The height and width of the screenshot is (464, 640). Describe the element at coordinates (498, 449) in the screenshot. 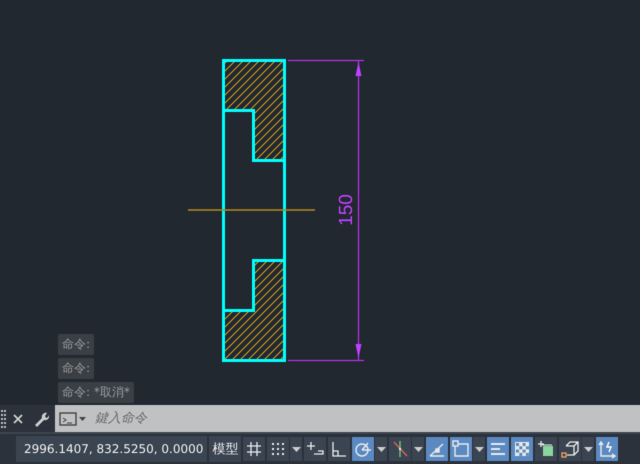

I see `lines-toggle` at that location.